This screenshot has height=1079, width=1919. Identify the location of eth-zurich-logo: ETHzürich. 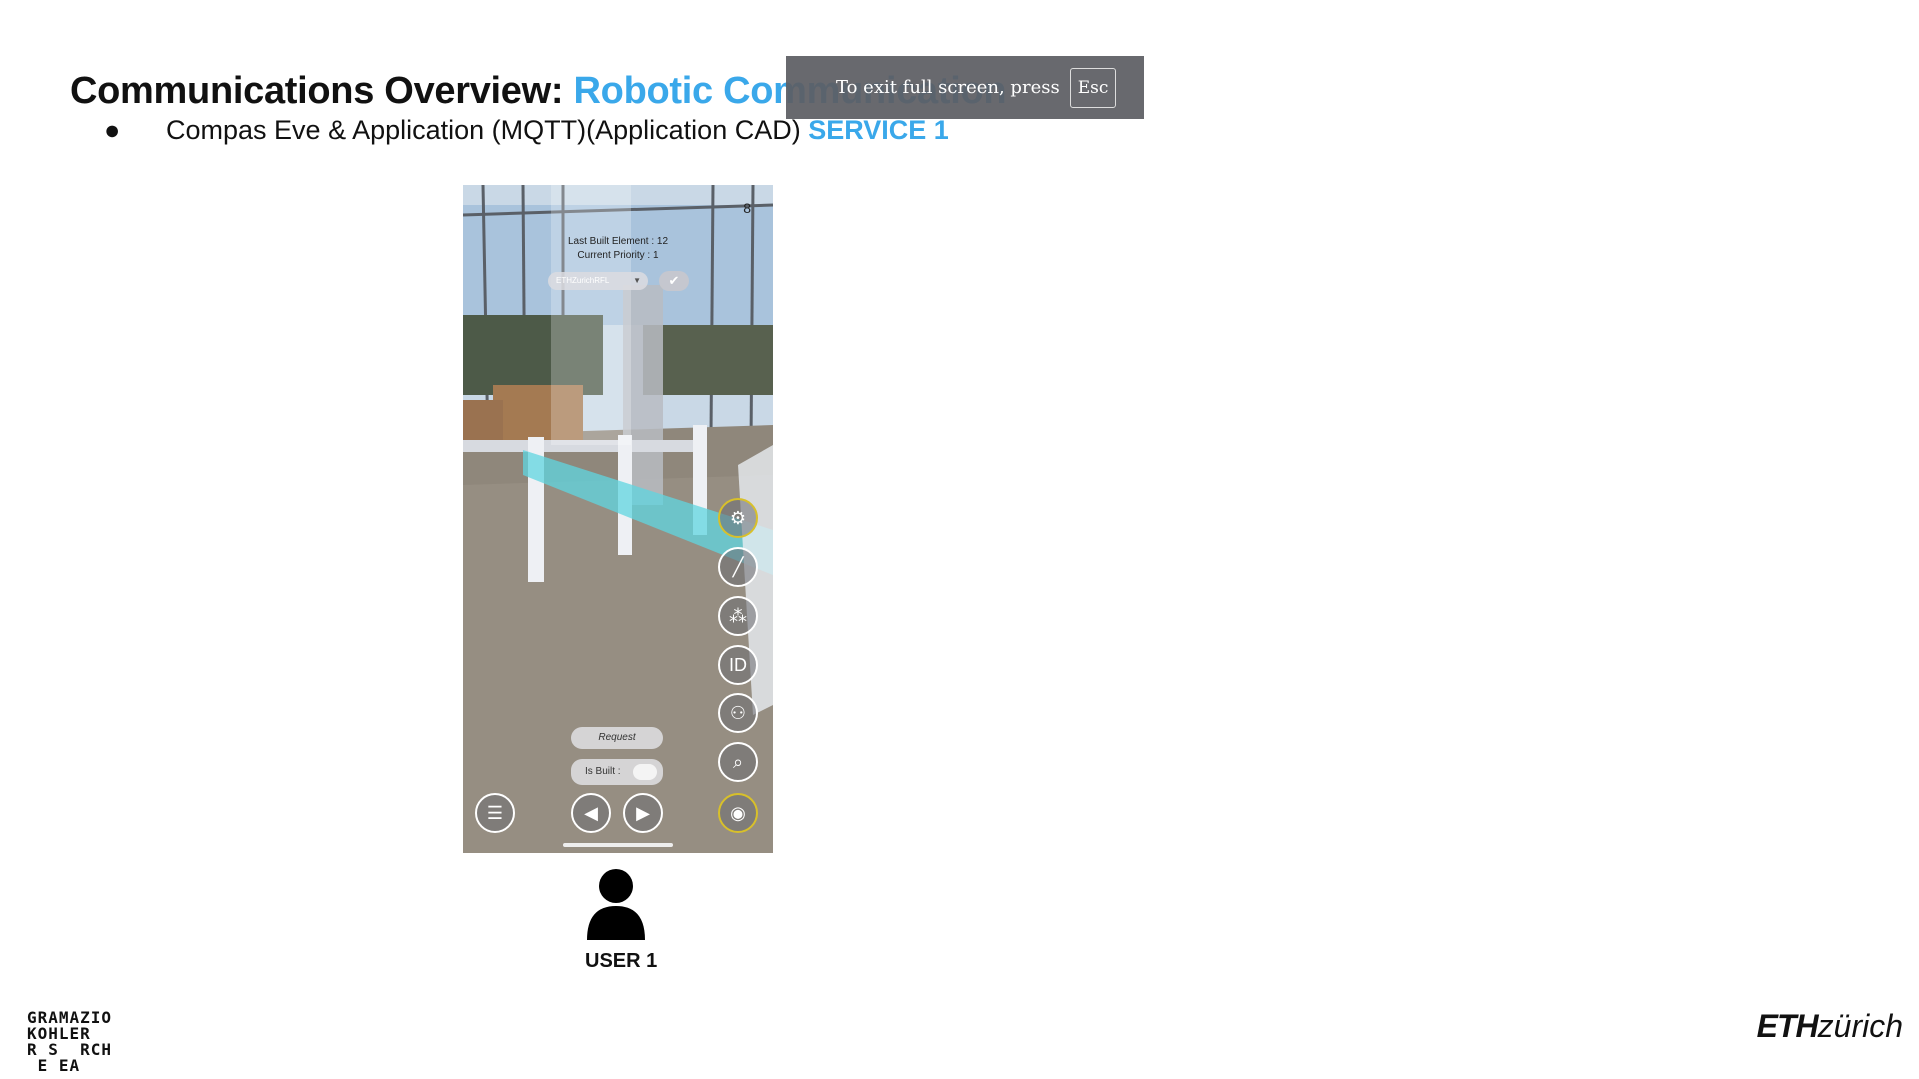
(1830, 1026).